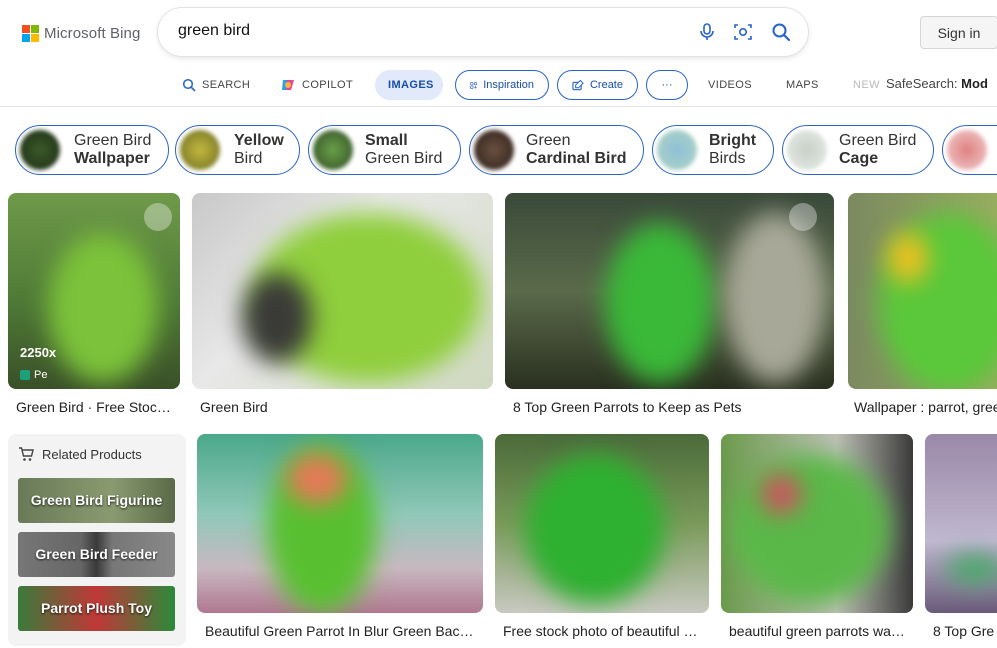 The image size is (997, 648). What do you see at coordinates (733, 140) in the screenshot?
I see `chip-line1: Bright` at bounding box center [733, 140].